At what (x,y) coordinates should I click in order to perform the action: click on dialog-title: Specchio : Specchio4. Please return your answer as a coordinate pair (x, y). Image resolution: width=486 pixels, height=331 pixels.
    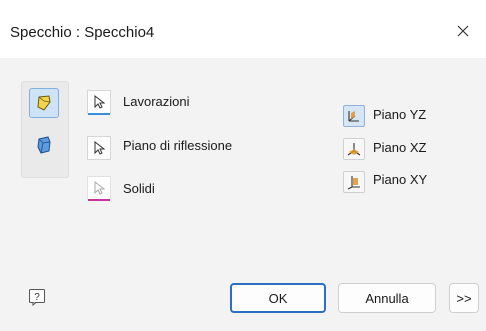
    Looking at the image, I should click on (82, 32).